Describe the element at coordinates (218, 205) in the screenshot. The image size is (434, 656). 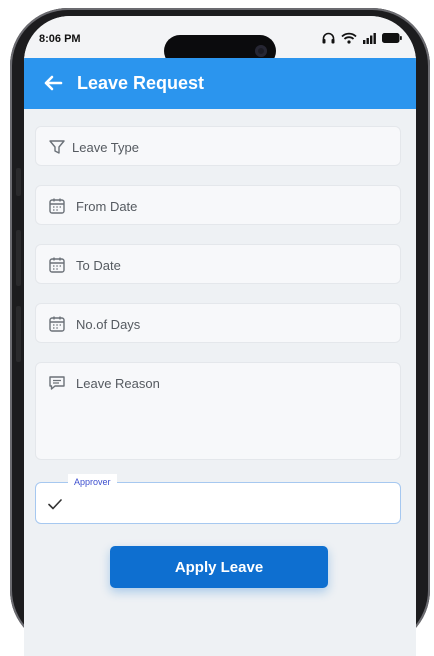
I see `from-date-field: From Date` at that location.